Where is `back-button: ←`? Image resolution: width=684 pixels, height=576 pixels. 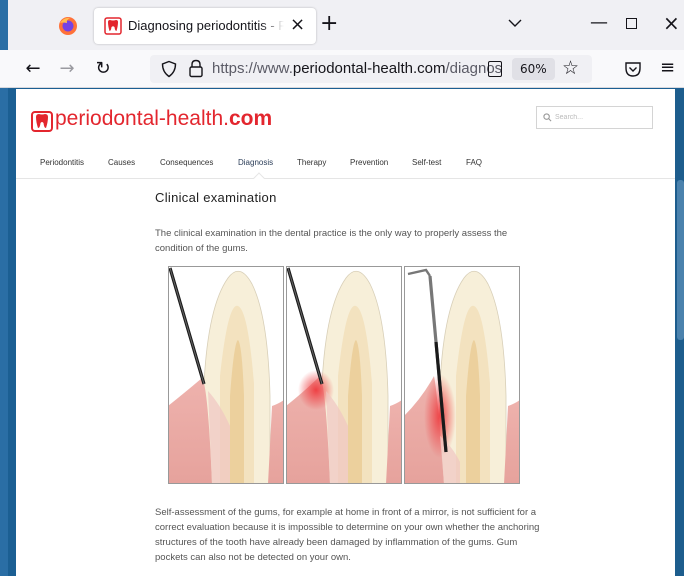 back-button: ← is located at coordinates (33, 69).